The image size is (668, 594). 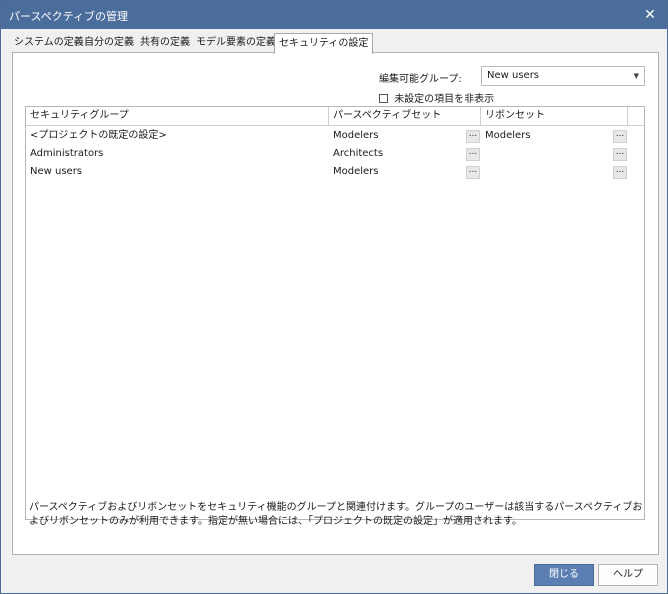 What do you see at coordinates (177, 116) in the screenshot?
I see `column-header-security-group: セキュリティグループ` at bounding box center [177, 116].